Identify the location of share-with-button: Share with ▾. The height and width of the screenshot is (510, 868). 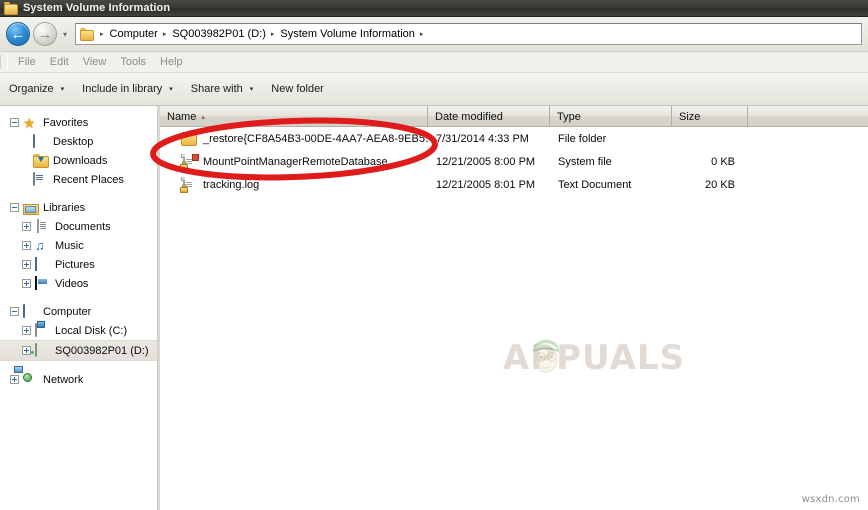
(222, 89).